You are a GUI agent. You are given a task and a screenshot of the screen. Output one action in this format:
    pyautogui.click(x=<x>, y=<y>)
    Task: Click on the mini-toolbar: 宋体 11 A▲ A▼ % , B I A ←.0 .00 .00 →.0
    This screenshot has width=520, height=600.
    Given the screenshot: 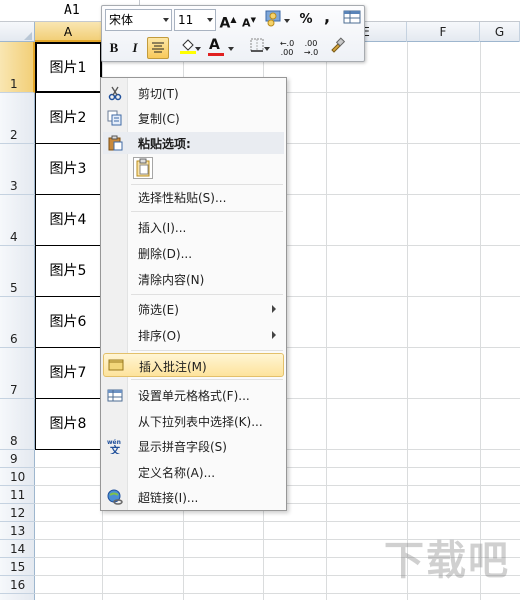 What is the action you would take?
    pyautogui.click(x=233, y=33)
    